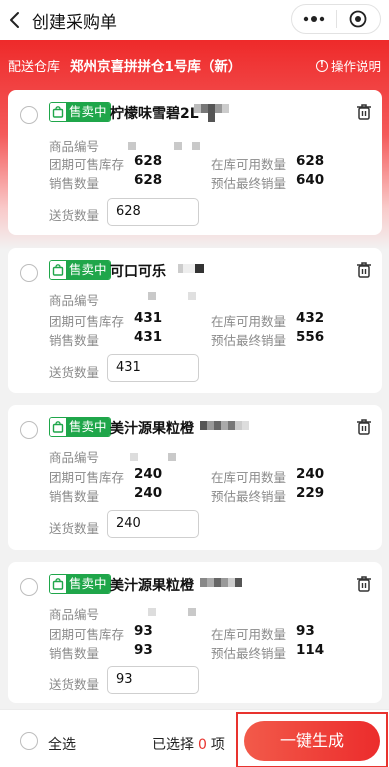 This screenshot has width=389, height=767. What do you see at coordinates (355, 66) in the screenshot?
I see `help-label: 操作说明` at bounding box center [355, 66].